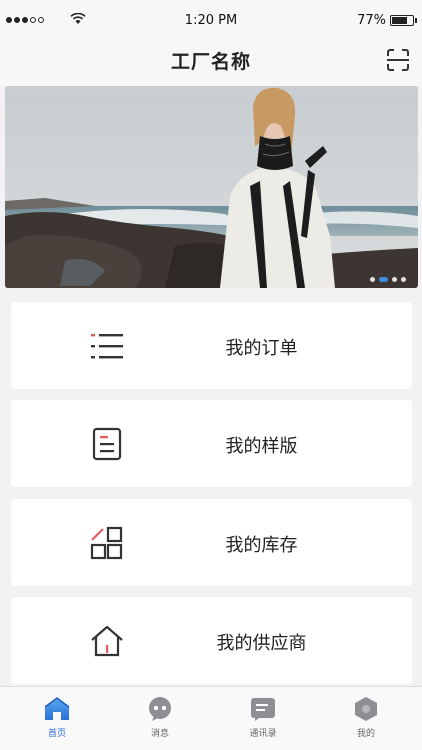  I want to click on carousel-pager, so click(388, 279).